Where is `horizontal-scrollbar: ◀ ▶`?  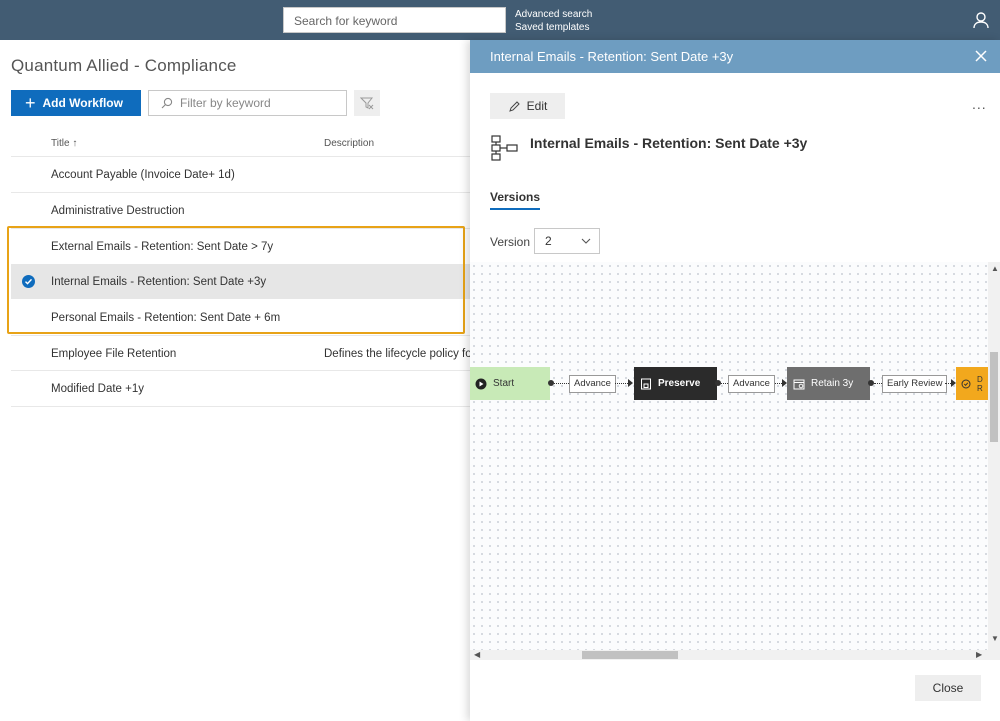 horizontal-scrollbar: ◀ ▶ is located at coordinates (729, 655).